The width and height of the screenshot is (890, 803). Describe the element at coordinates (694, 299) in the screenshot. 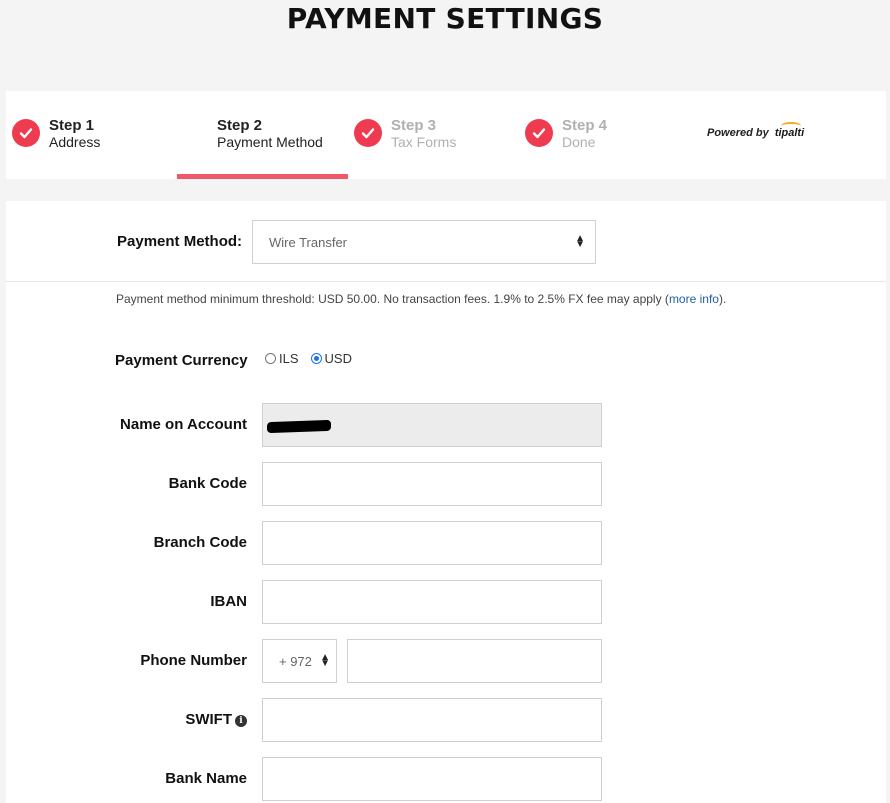

I see `more-info-link: more info` at that location.